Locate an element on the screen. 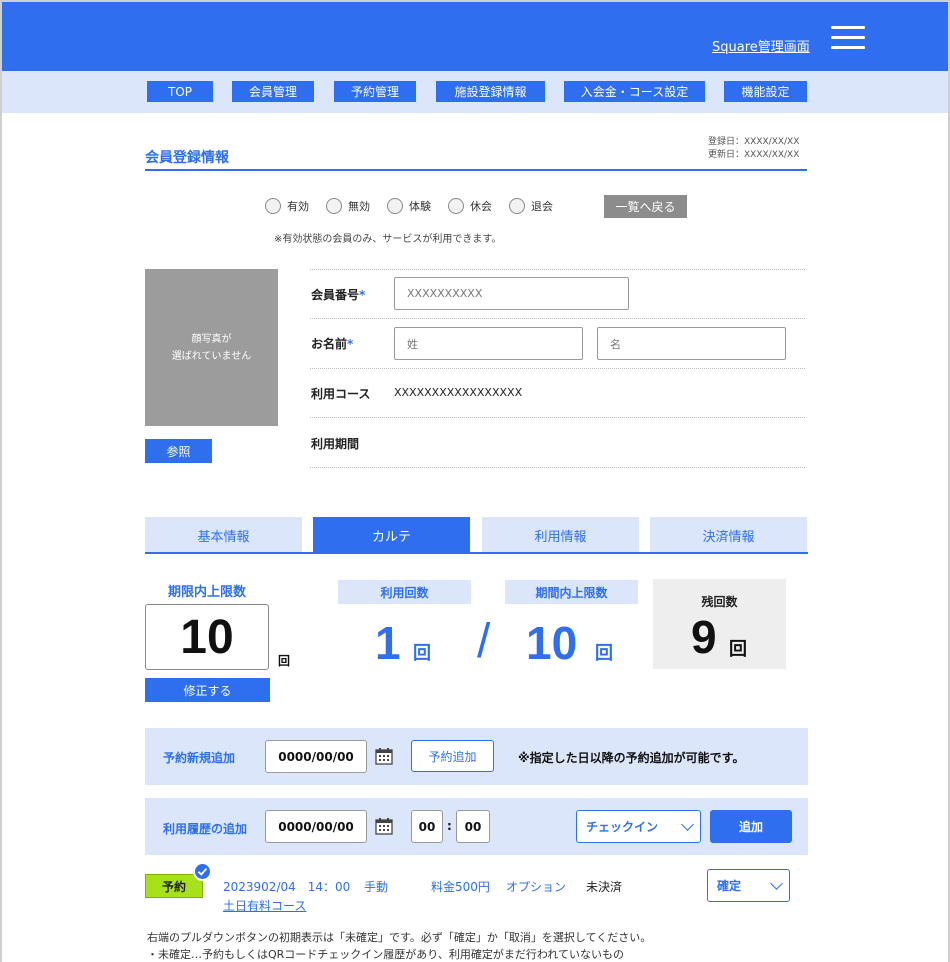 The height and width of the screenshot is (962, 950). limit-label: 期限内上限数 is located at coordinates (207, 592).